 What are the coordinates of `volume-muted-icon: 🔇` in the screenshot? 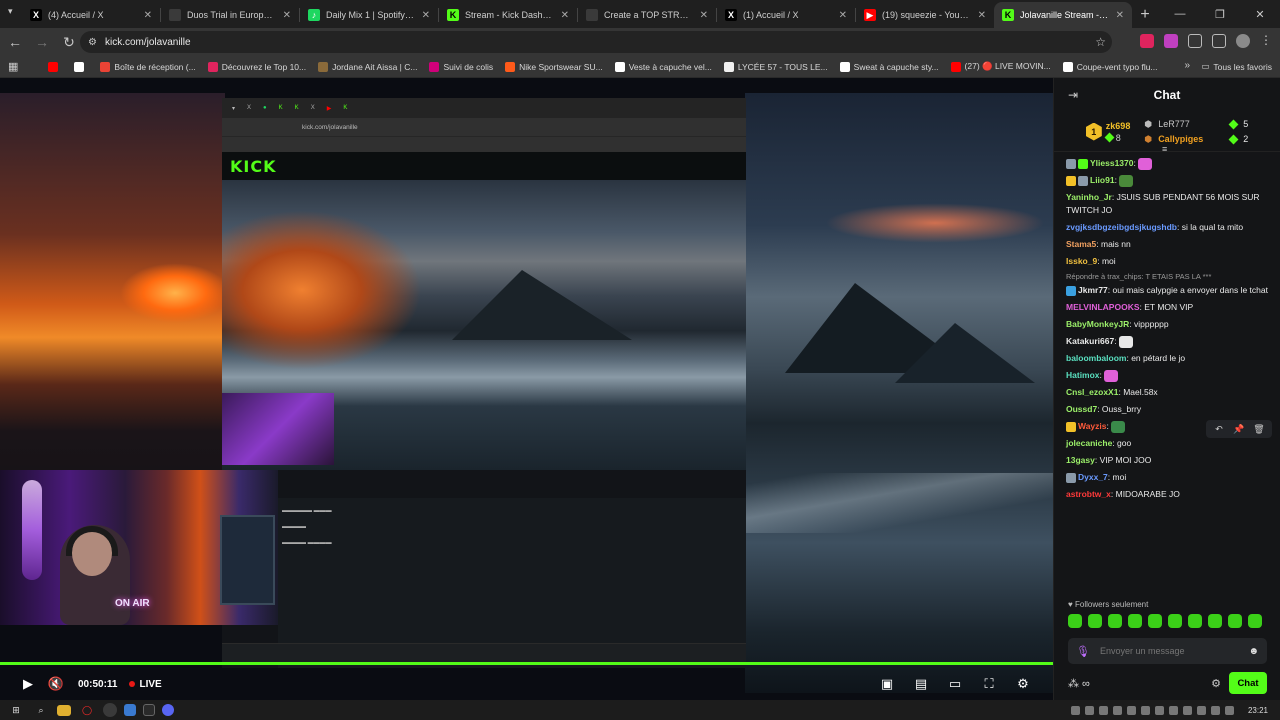 It's located at (56, 684).